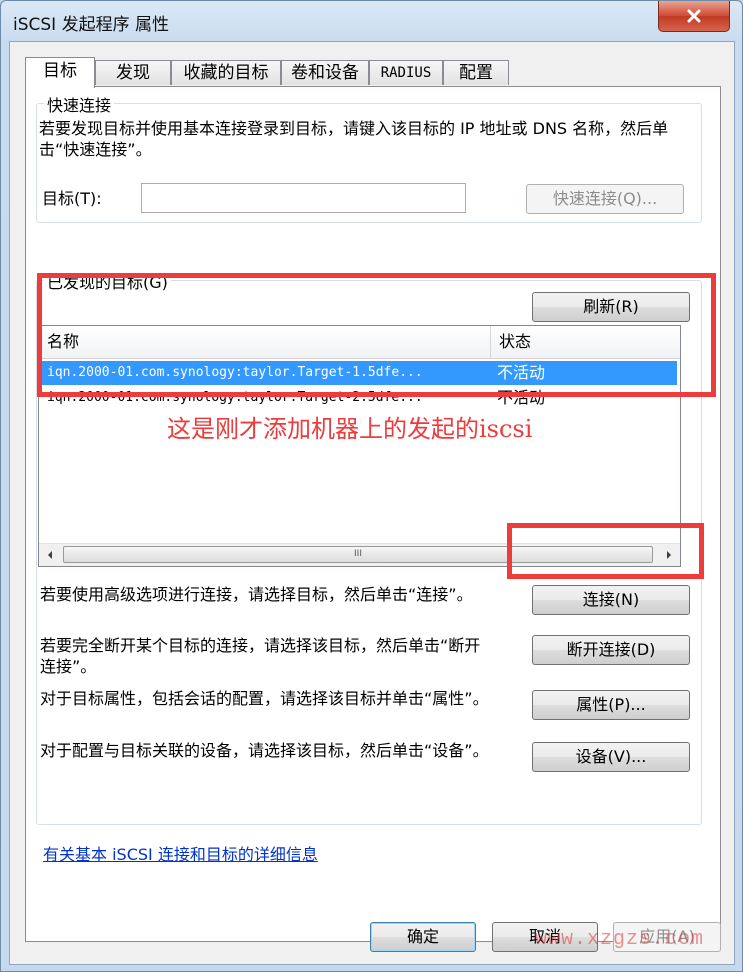 This screenshot has width=743, height=972. I want to click on disconnect-description: 若要完全断开某个目标的连接，请选择该目标，然后单击“断开连接”。, so click(260, 656).